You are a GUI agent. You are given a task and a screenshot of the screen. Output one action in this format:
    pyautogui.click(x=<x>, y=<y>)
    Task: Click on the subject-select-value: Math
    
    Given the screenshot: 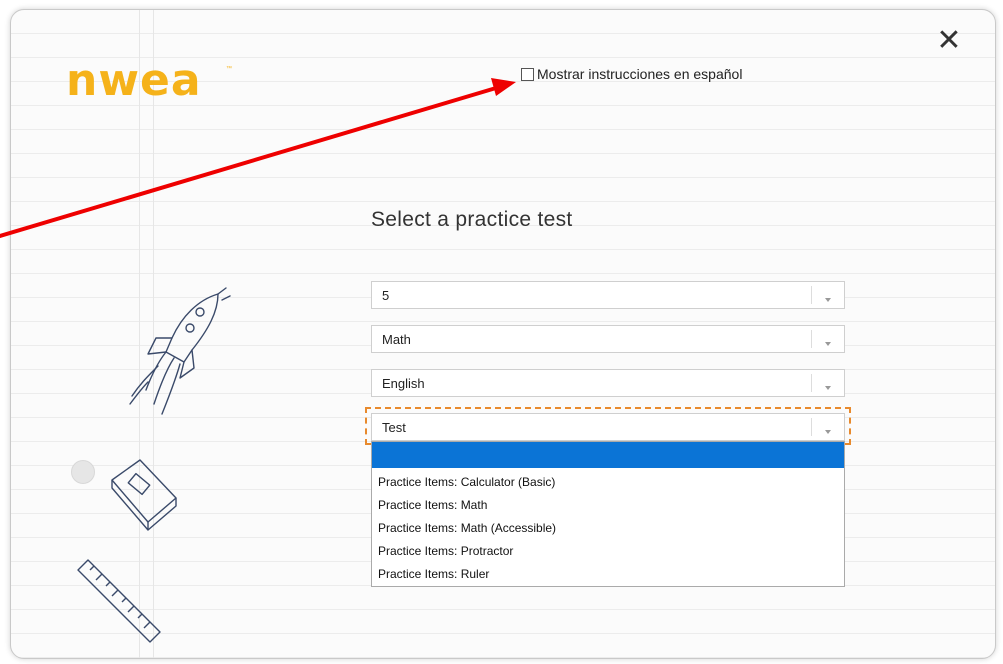 What is the action you would take?
    pyautogui.click(x=396, y=339)
    